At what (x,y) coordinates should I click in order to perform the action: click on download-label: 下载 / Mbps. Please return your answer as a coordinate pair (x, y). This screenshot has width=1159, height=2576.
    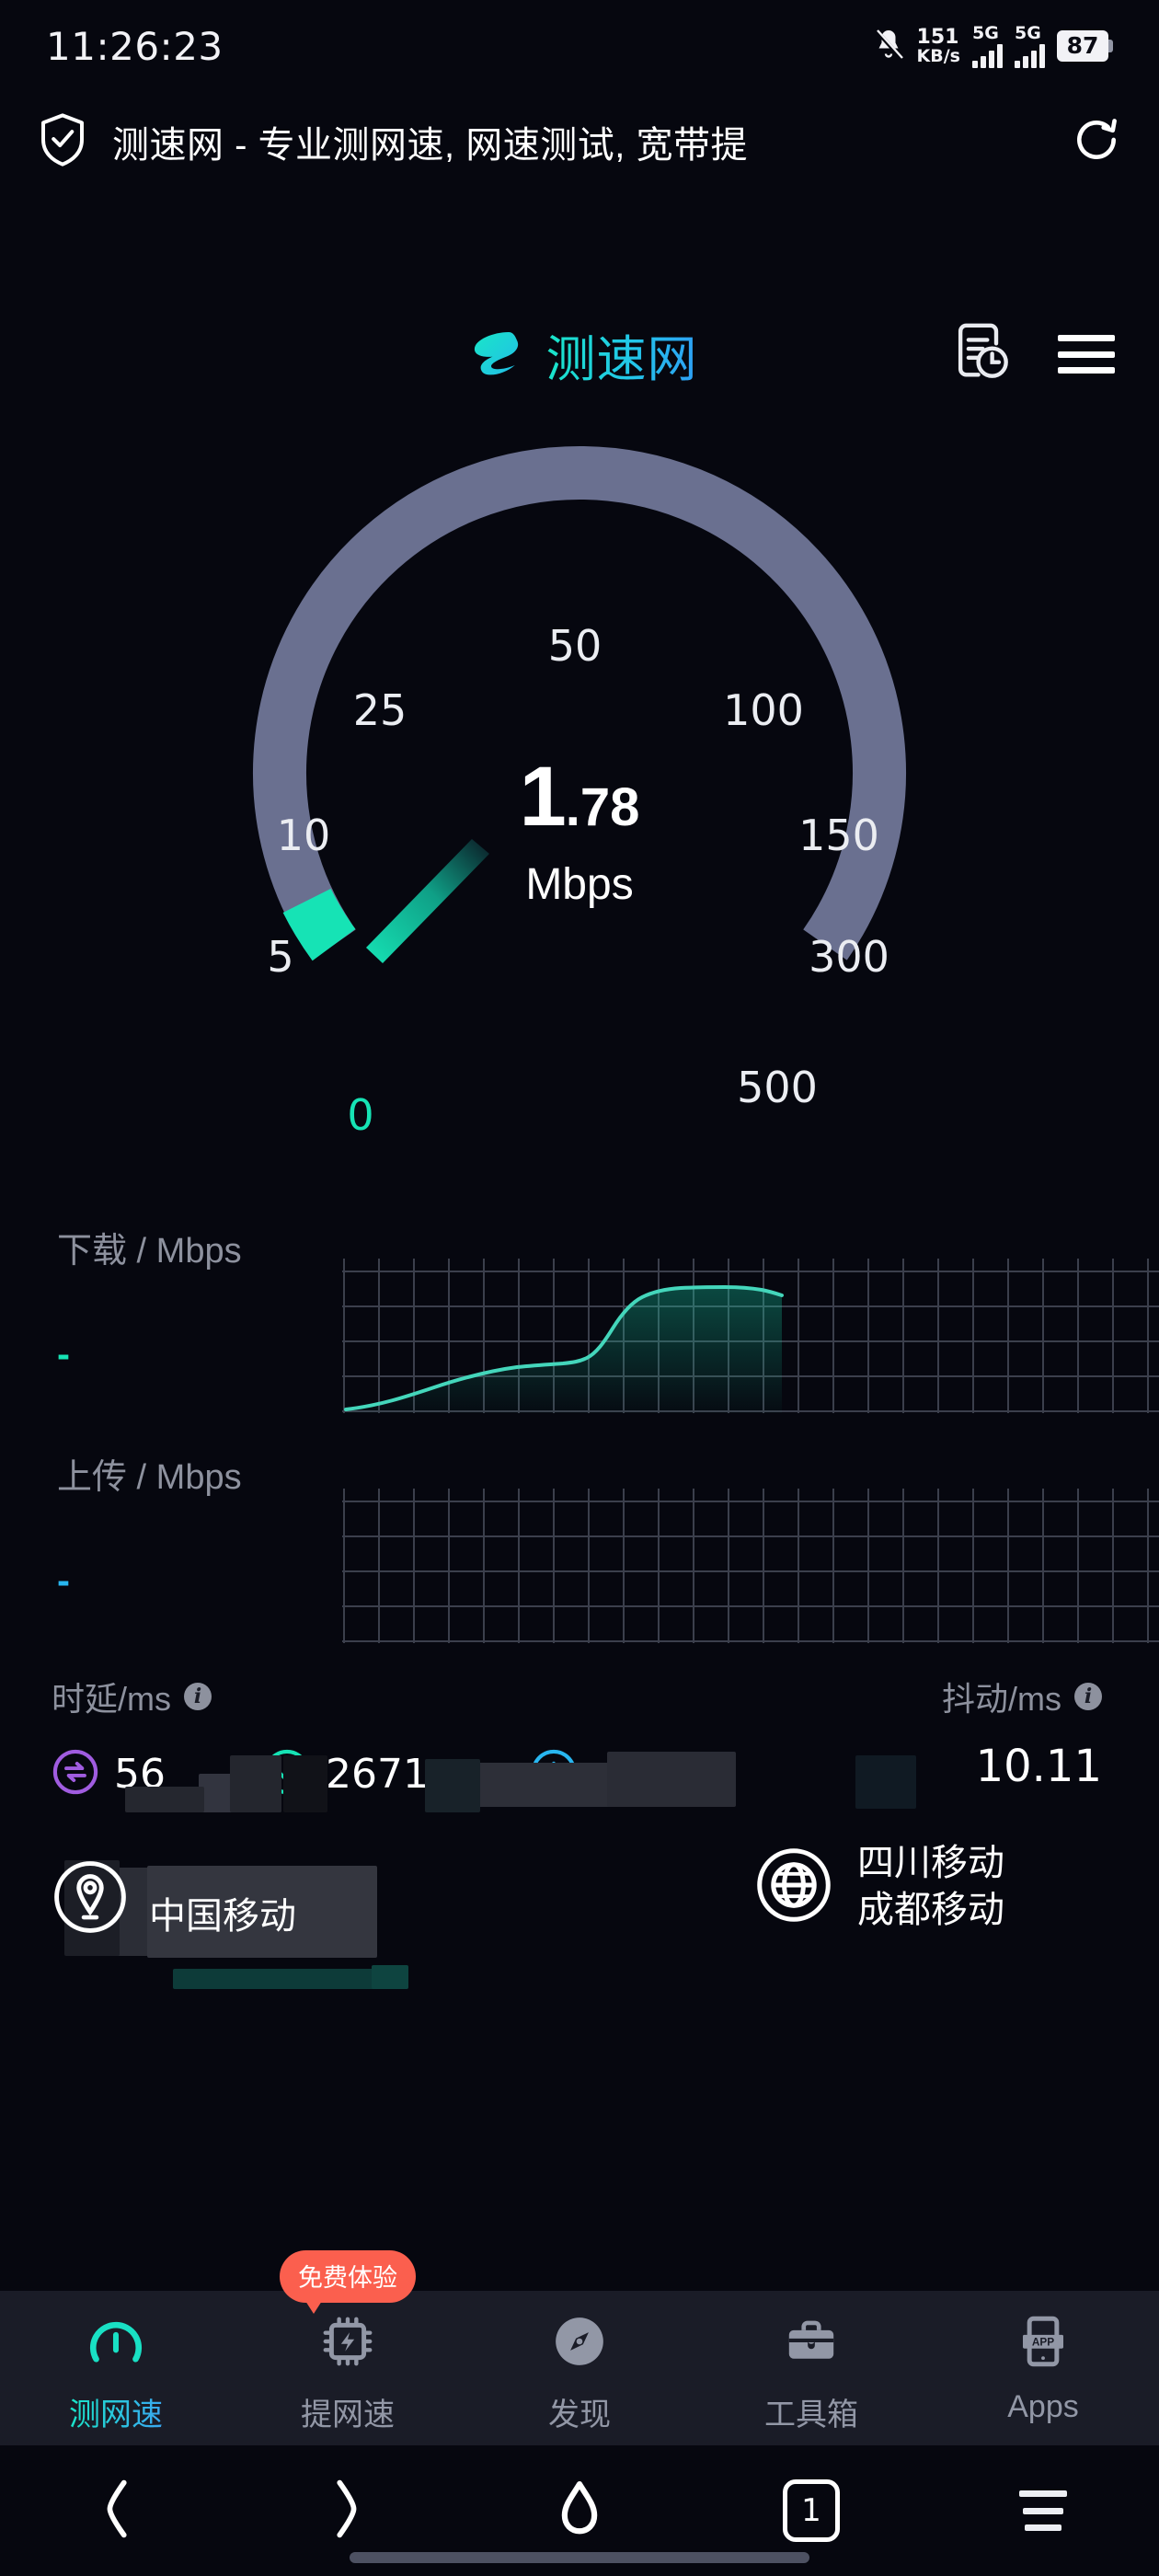
    Looking at the image, I should click on (149, 1251).